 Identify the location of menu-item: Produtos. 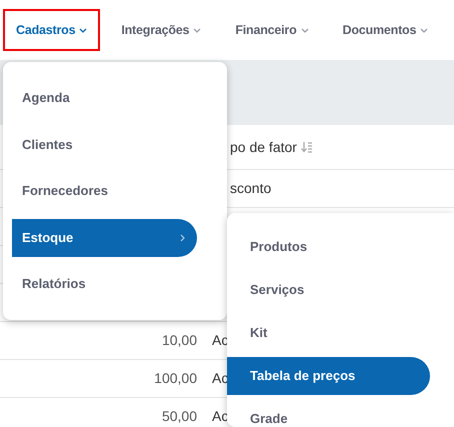
(328, 247).